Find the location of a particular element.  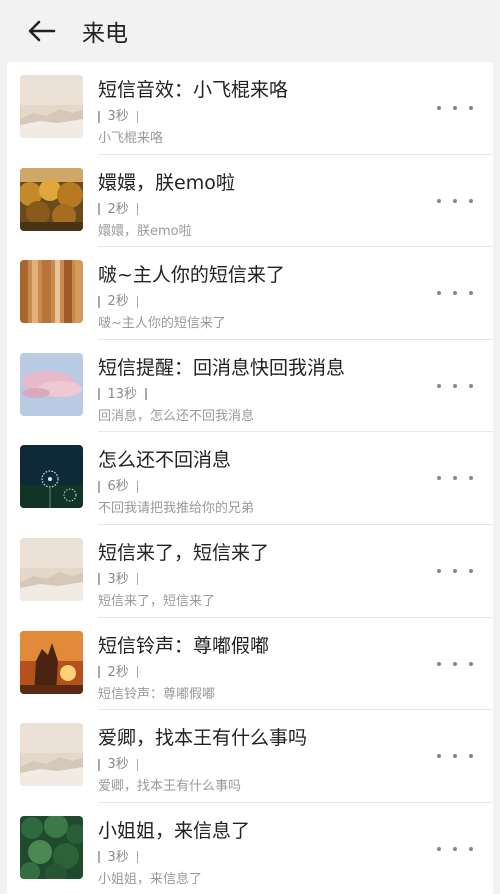

ringtone-title: 啵~主人你的短信来了 is located at coordinates (191, 275).